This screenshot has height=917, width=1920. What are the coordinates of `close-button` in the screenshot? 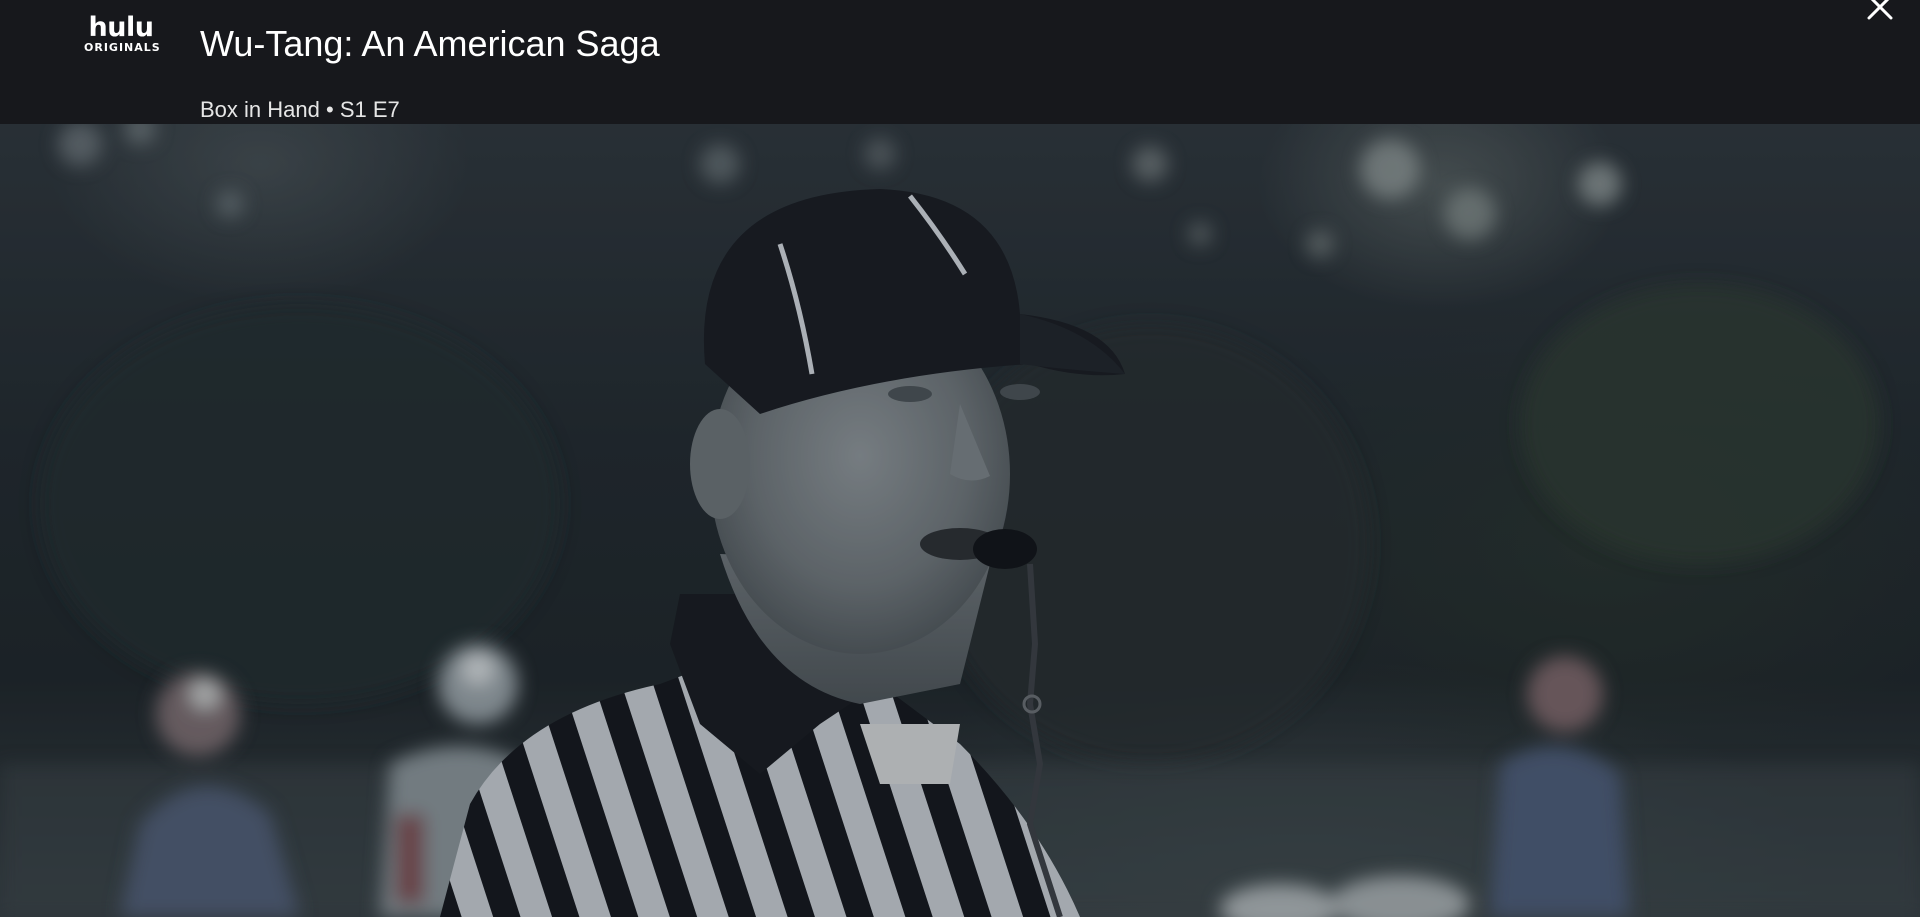 It's located at (1880, 11).